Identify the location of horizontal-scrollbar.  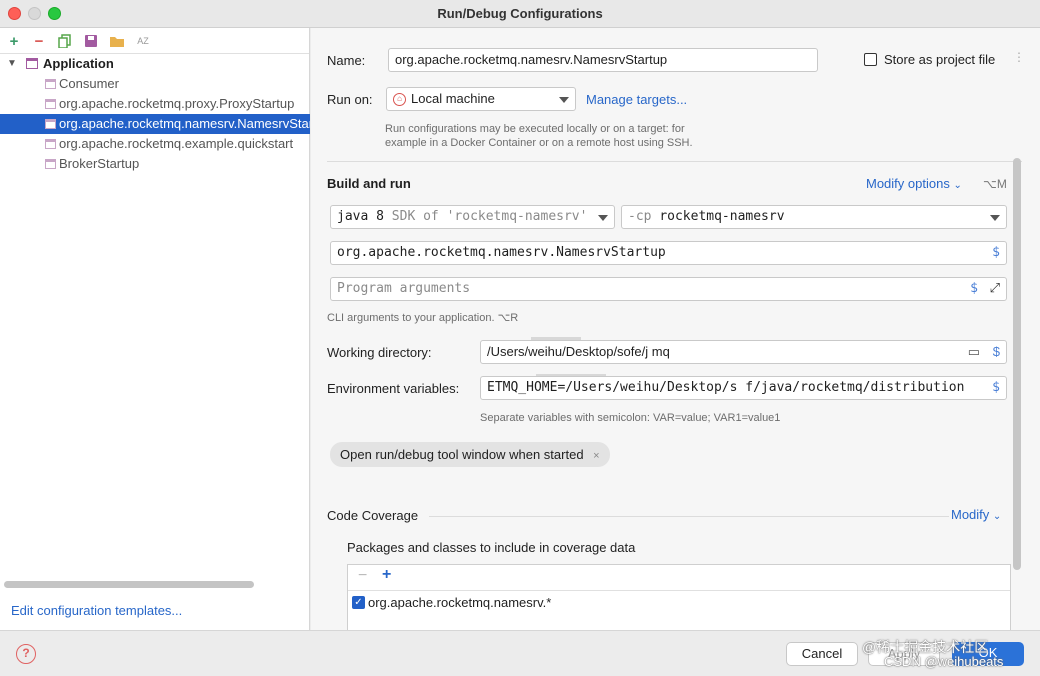
(129, 584).